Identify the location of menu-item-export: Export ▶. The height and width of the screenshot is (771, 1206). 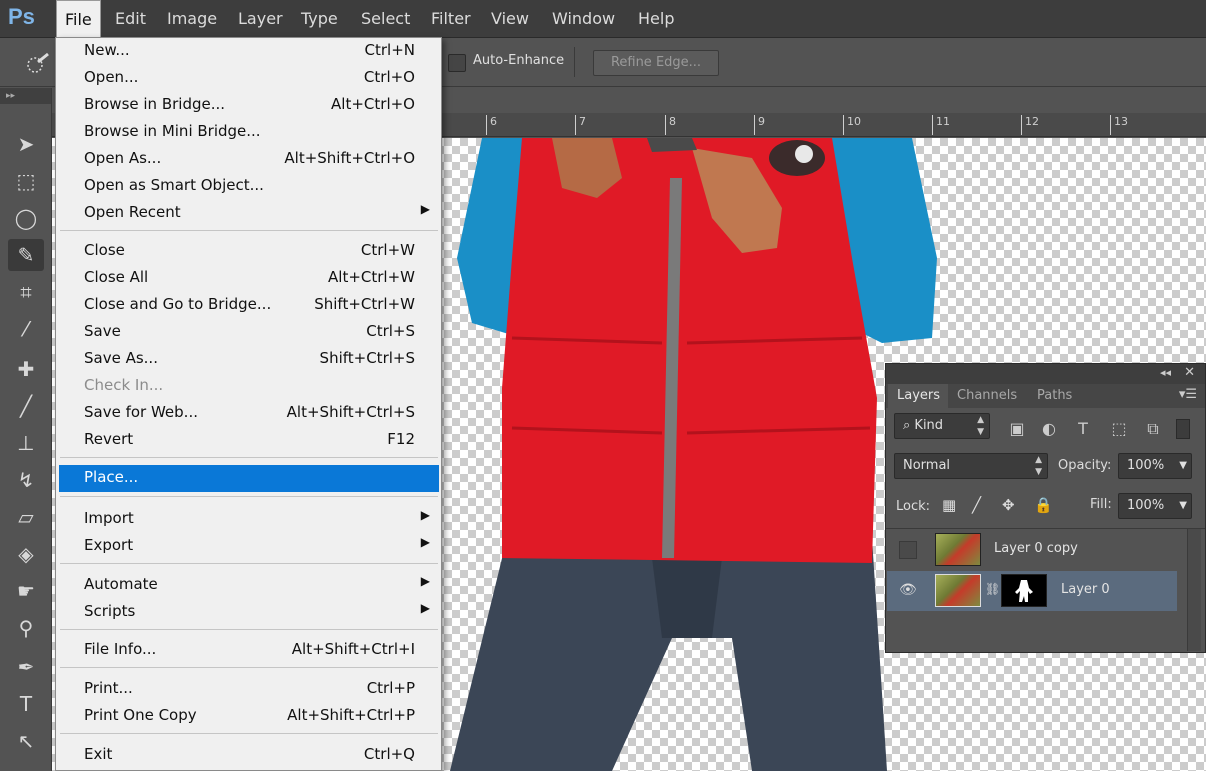
(249, 546).